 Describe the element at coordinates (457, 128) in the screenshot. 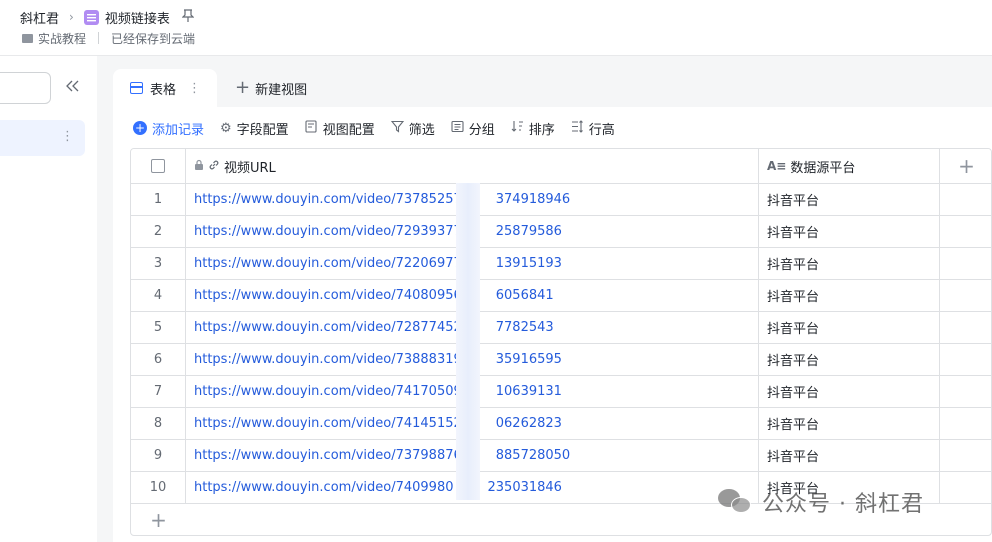

I see `group-icon` at that location.